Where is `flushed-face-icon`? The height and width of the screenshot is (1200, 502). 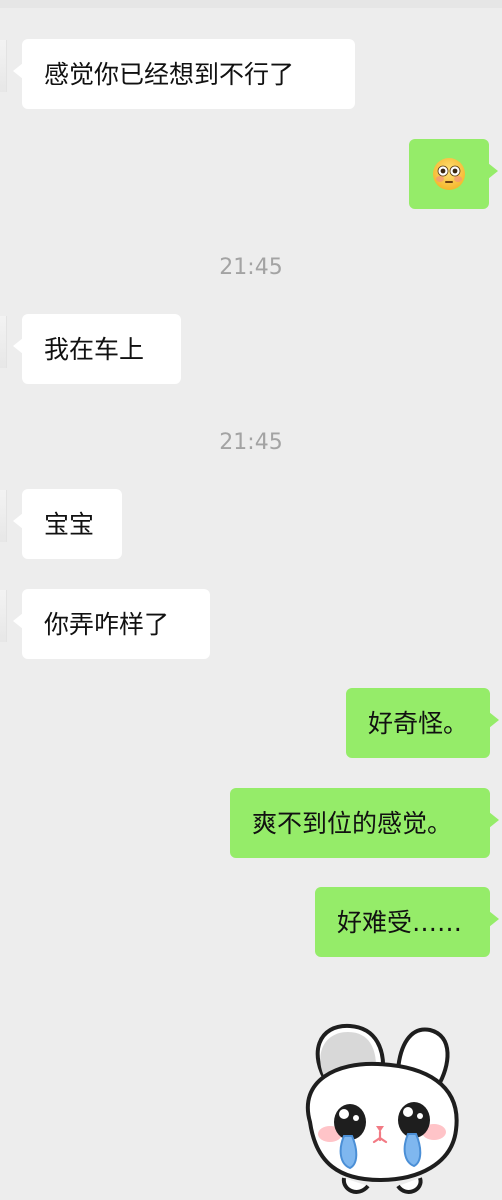
flushed-face-icon is located at coordinates (449, 174).